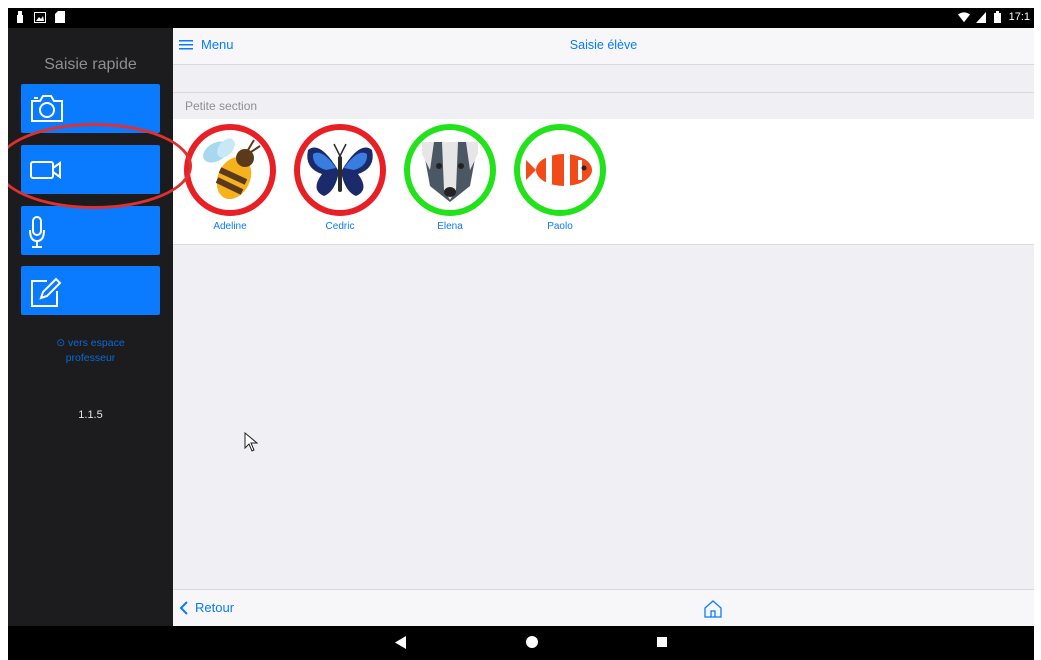 The height and width of the screenshot is (660, 1041). What do you see at coordinates (60, 17) in the screenshot?
I see `sd-card-icon` at bounding box center [60, 17].